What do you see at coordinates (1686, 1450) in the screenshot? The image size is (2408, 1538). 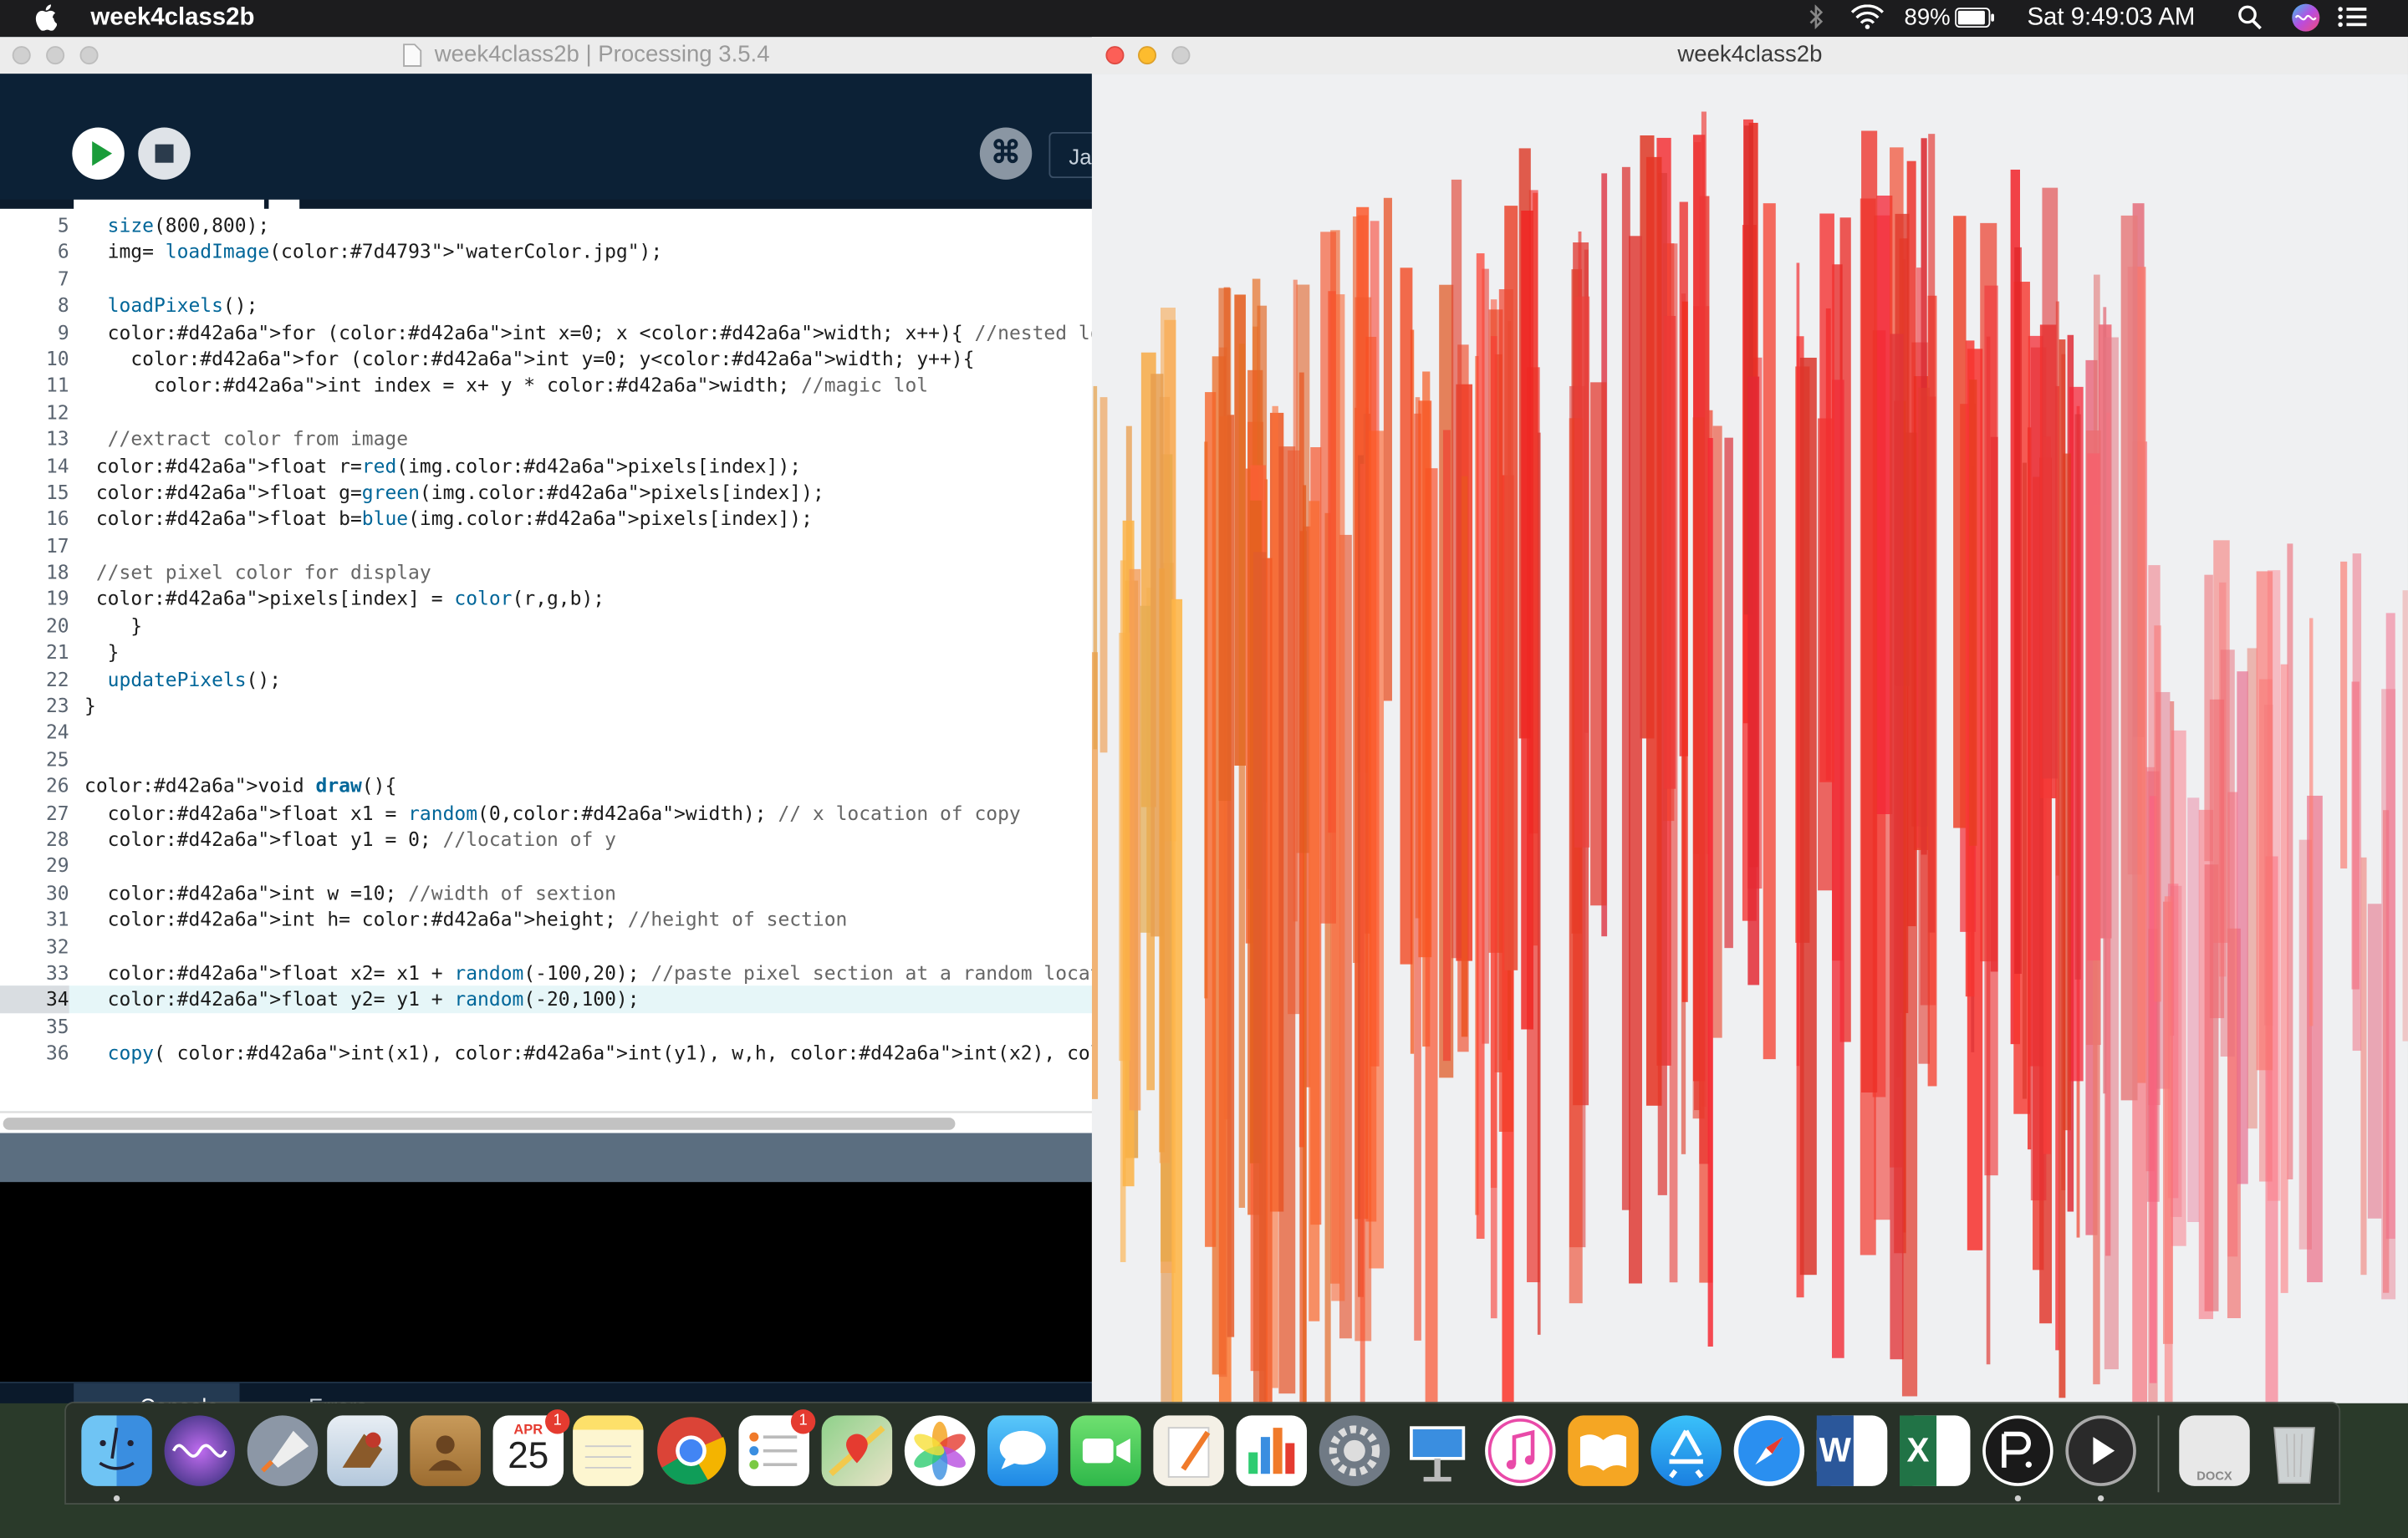 I see `app-store-icon` at bounding box center [1686, 1450].